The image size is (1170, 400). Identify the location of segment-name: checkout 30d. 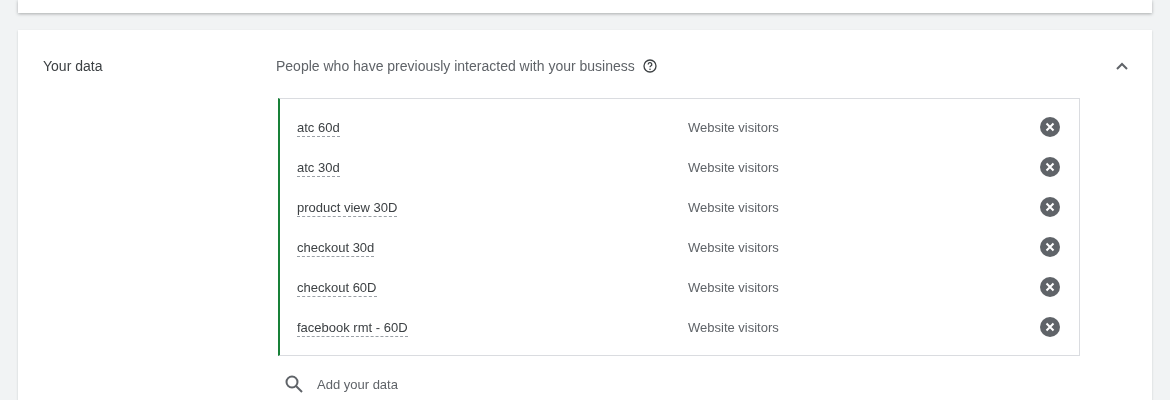
(336, 248).